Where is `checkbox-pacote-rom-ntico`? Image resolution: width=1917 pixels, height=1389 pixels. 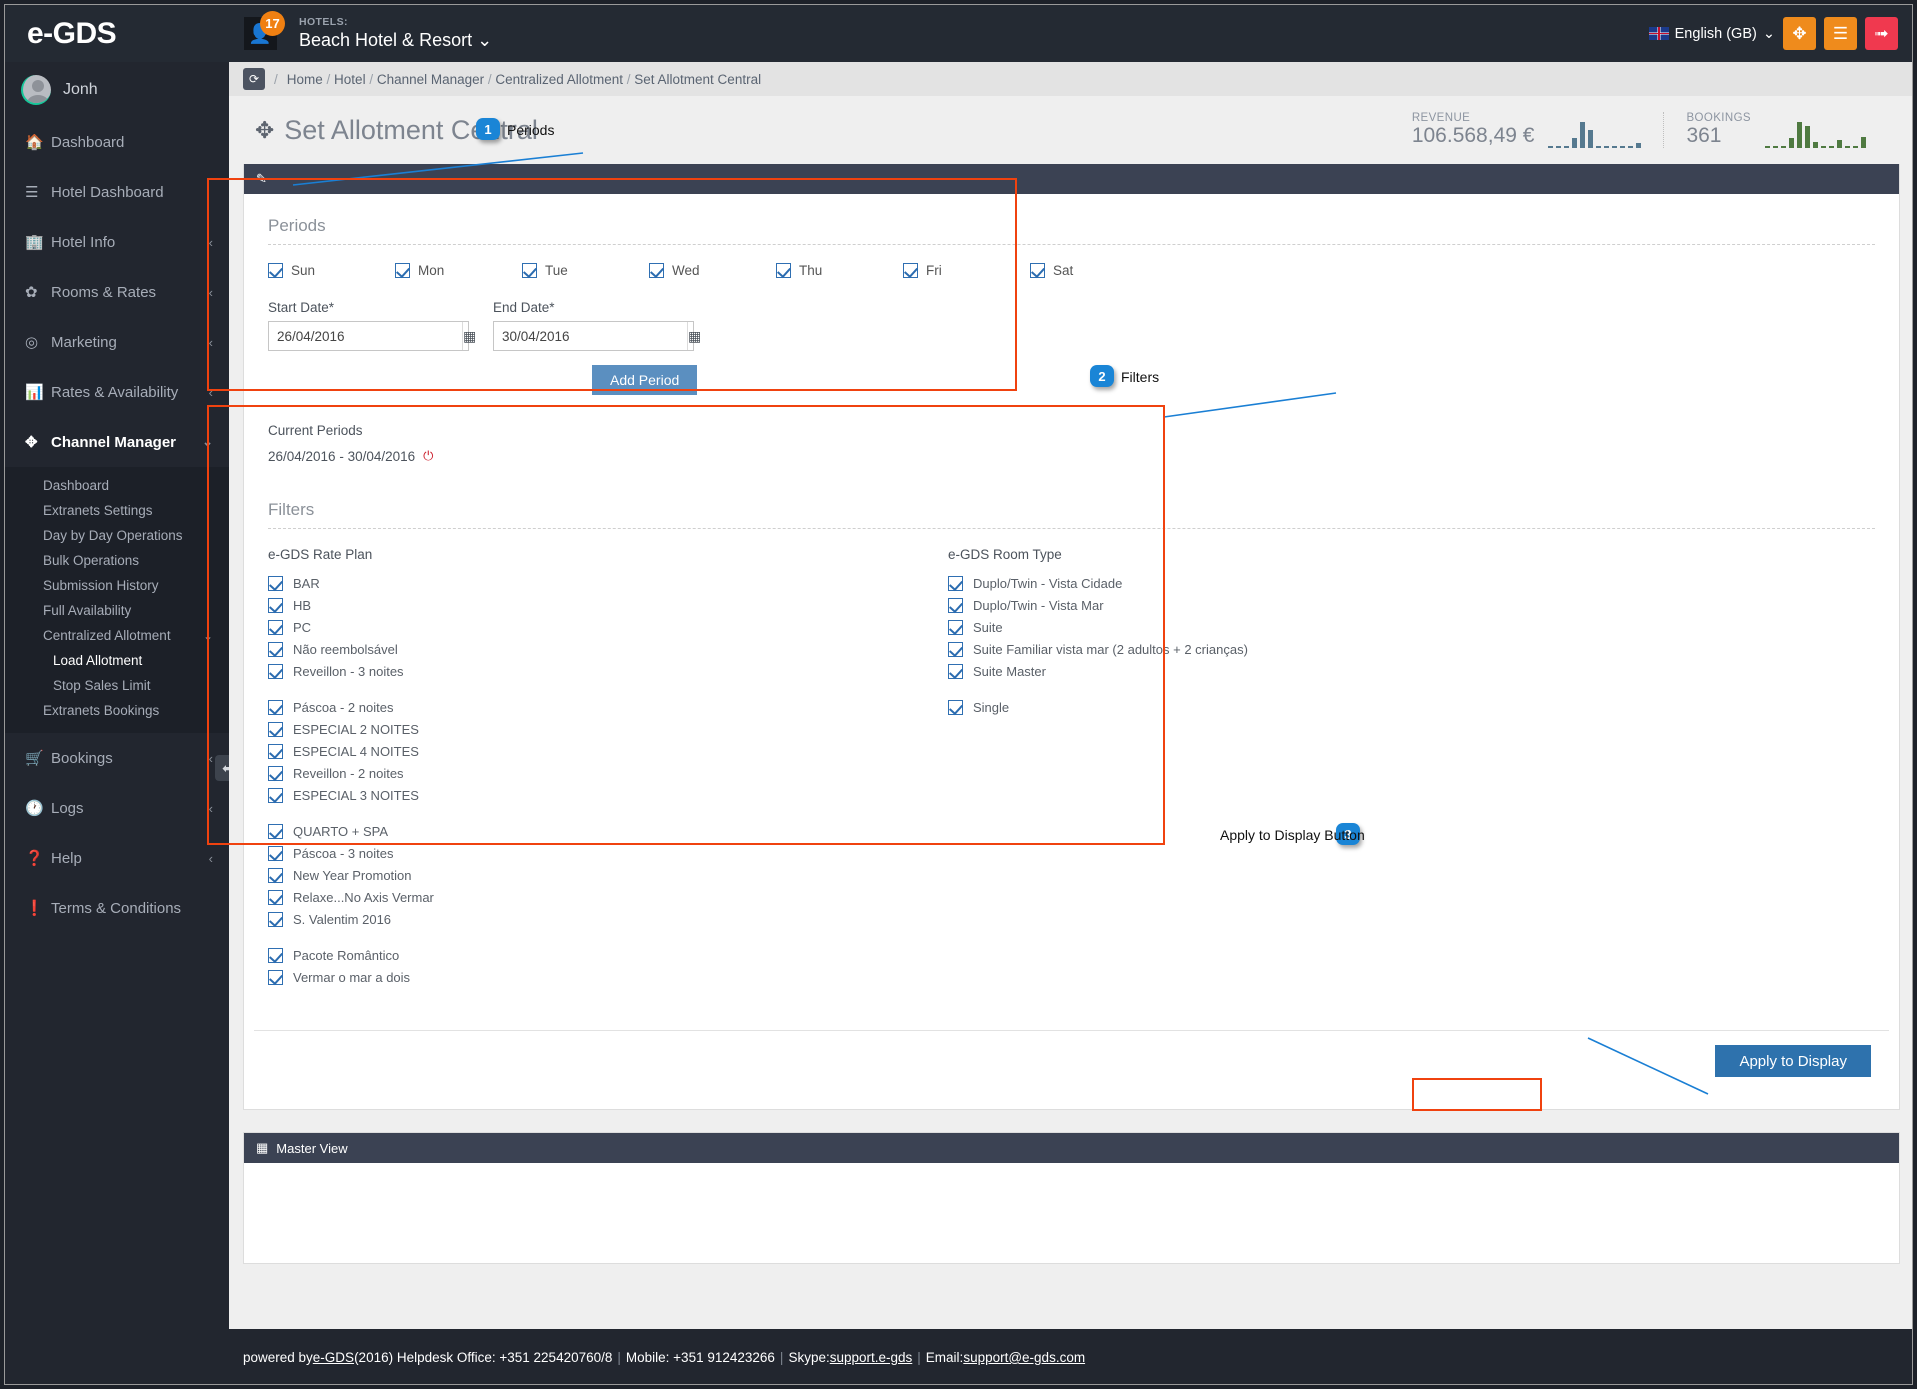 checkbox-pacote-rom-ntico is located at coordinates (275, 955).